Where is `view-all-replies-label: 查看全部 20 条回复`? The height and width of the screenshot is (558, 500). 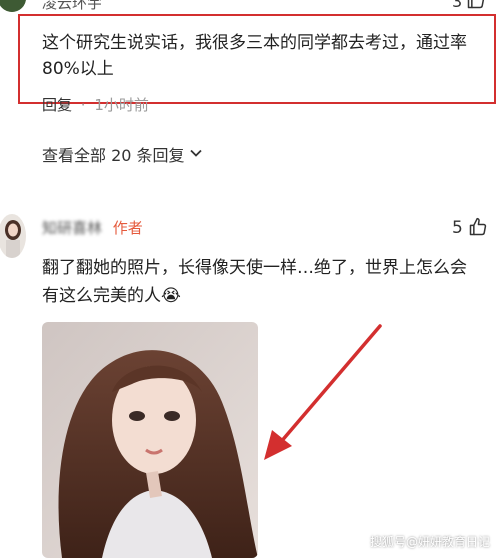 view-all-replies-label: 查看全部 20 条回复 is located at coordinates (113, 155).